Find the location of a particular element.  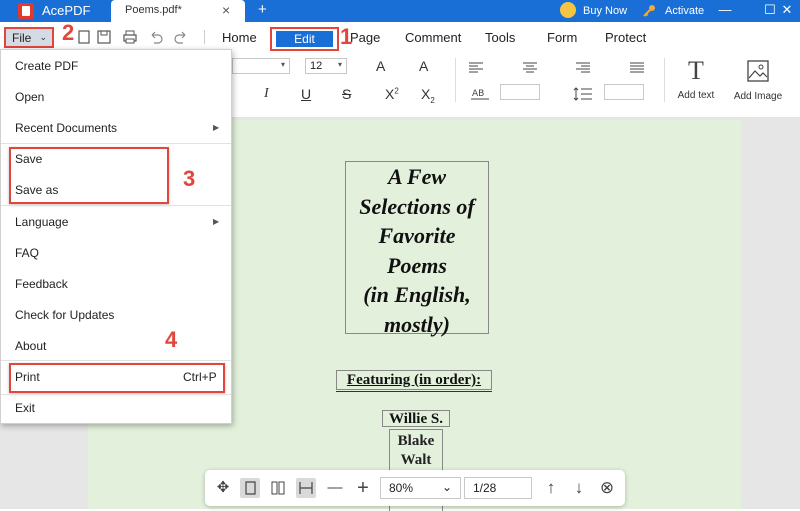

document-tab: Poems.pdf* × is located at coordinates (178, 11).